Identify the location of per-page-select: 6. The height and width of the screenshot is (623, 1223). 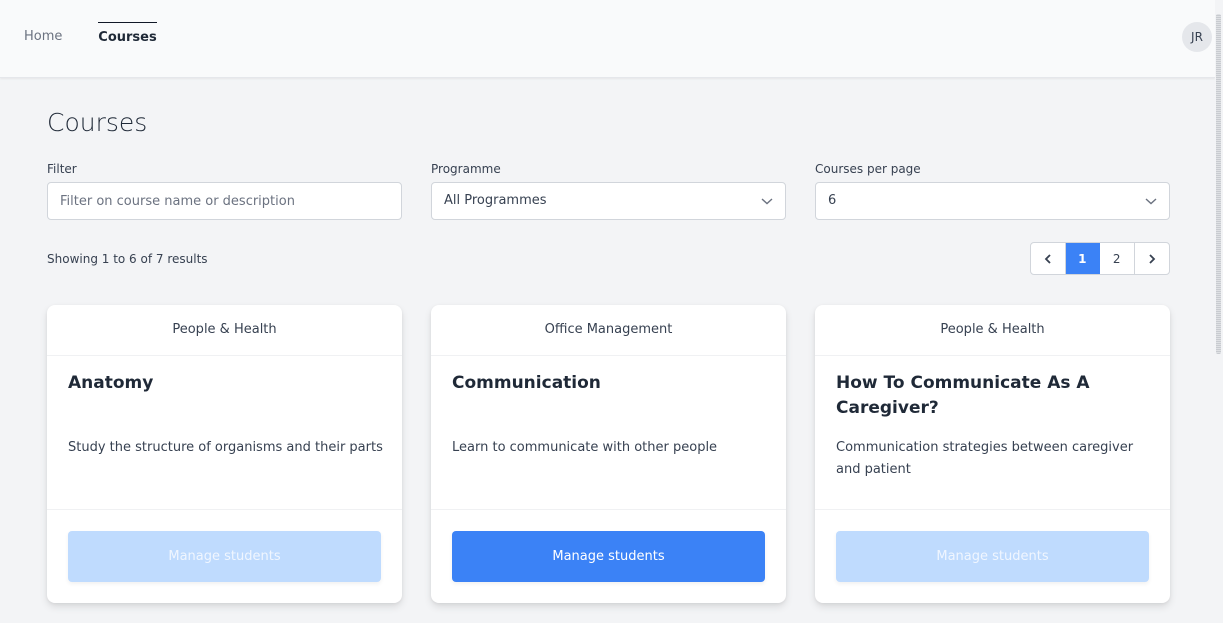
(992, 201).